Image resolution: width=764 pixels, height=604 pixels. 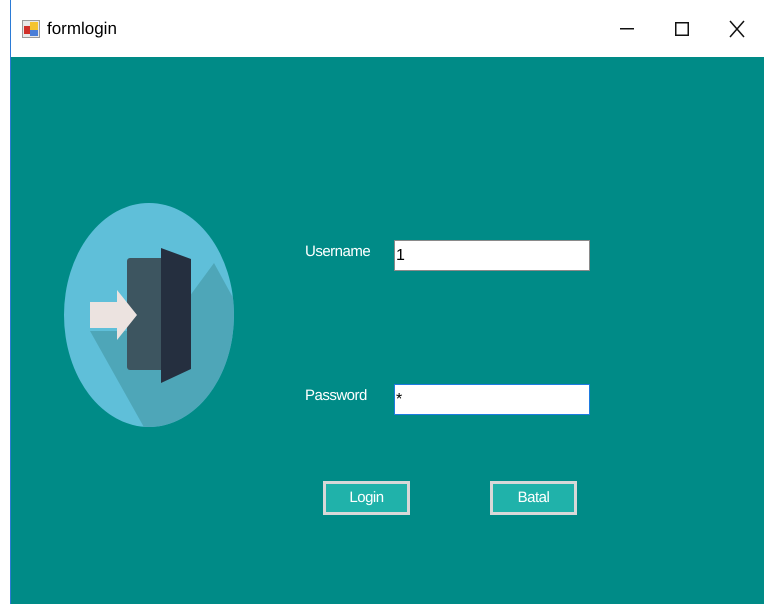 I want to click on close-icon, so click(x=736, y=29).